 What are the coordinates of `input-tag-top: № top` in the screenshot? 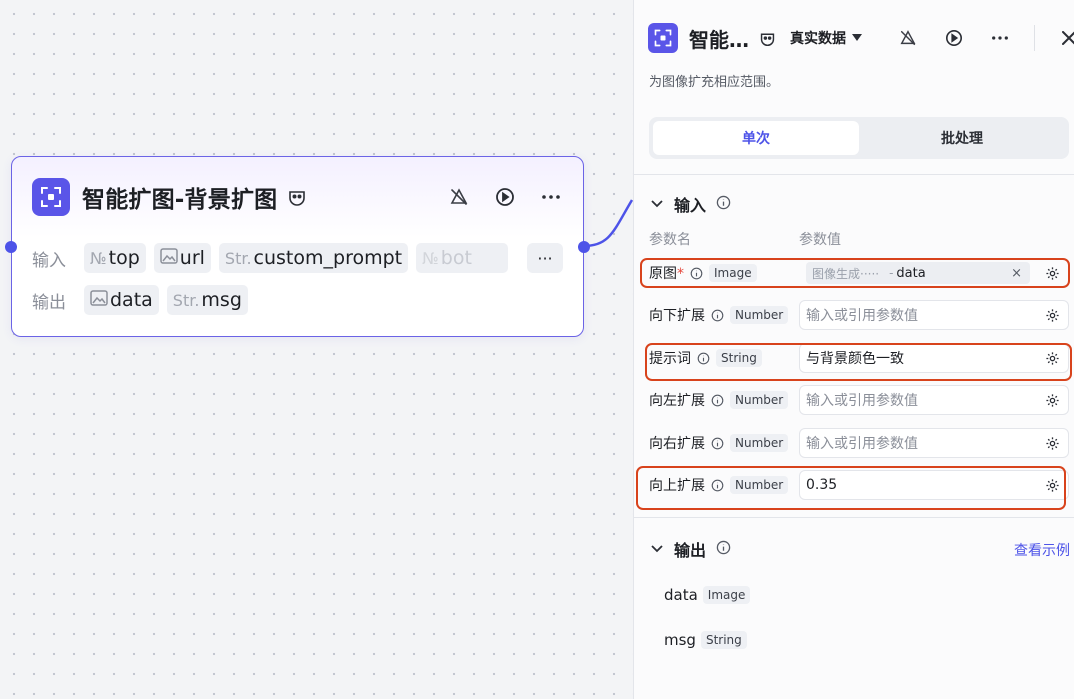 It's located at (115, 258).